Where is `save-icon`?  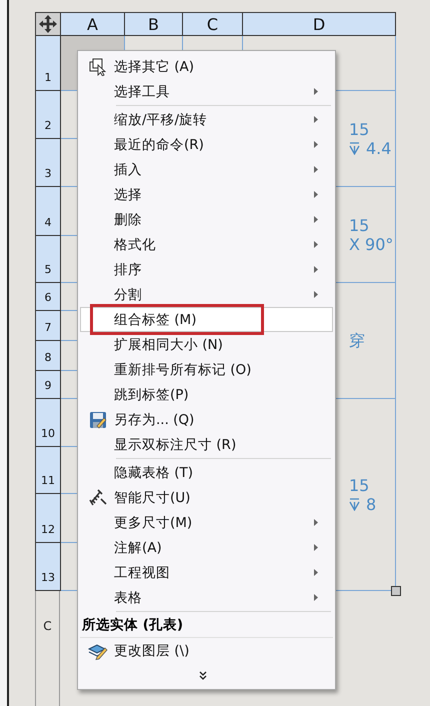
save-icon is located at coordinates (97, 419).